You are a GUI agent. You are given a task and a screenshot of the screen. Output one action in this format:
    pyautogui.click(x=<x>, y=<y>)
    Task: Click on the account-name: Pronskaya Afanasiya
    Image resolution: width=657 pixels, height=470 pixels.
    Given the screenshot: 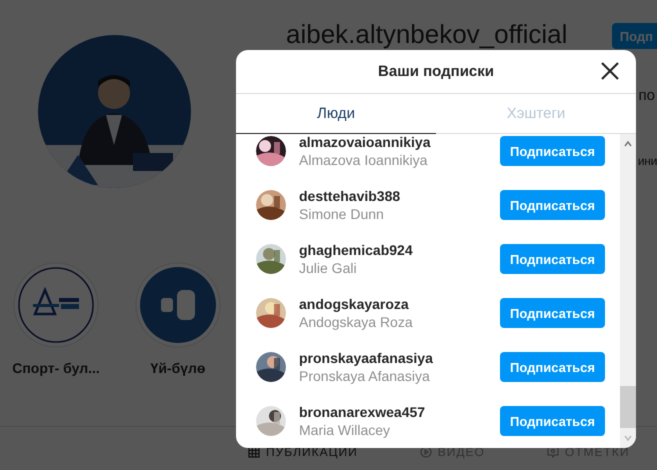 What is the action you would take?
    pyautogui.click(x=365, y=376)
    